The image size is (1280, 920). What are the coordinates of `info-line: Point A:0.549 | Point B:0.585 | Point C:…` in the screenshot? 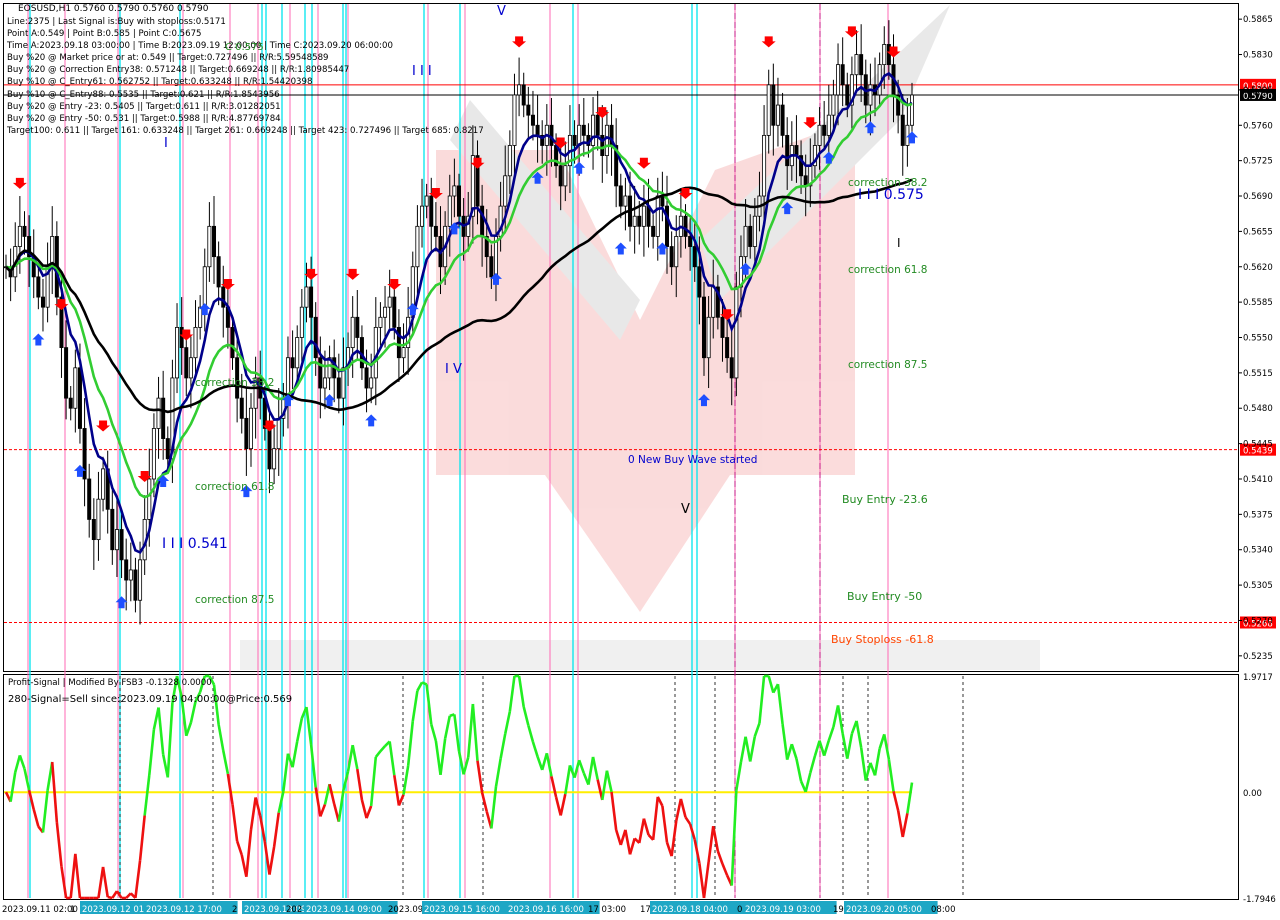 It's located at (104, 34).